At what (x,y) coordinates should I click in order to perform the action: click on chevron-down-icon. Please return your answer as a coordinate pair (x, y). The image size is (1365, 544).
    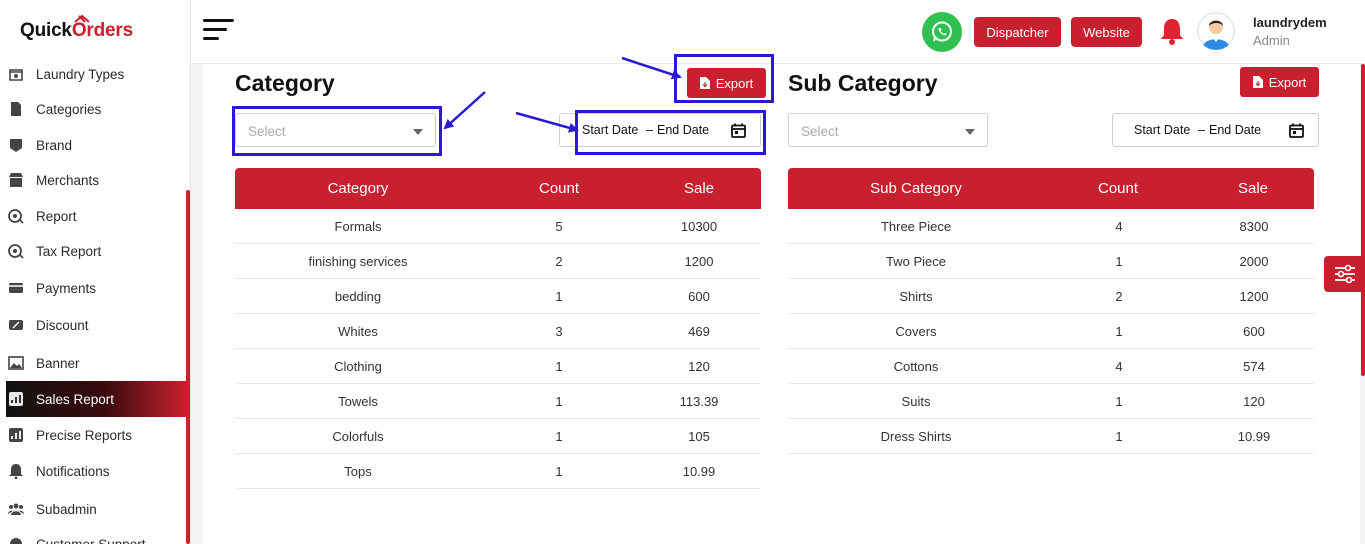
    Looking at the image, I should click on (970, 132).